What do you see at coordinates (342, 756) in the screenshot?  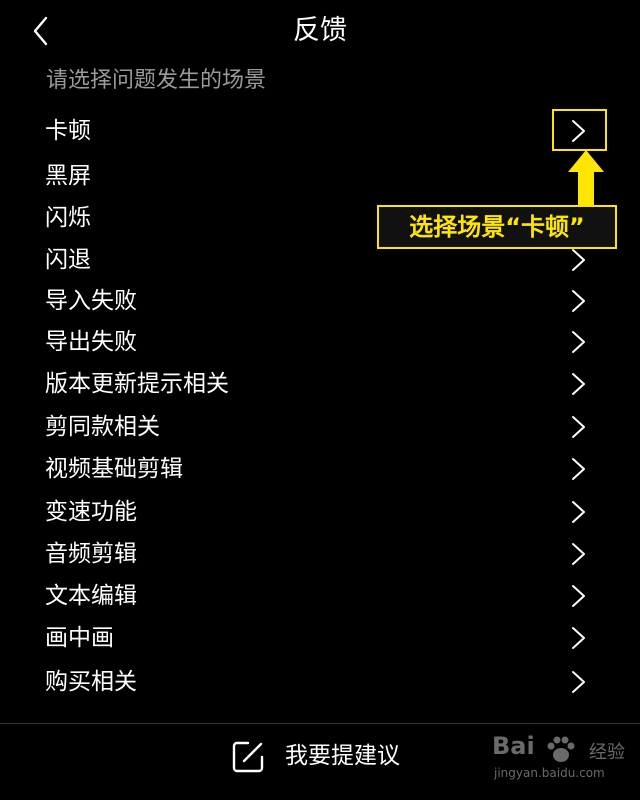 I see `suggest-button-label: 我要提建议` at bounding box center [342, 756].